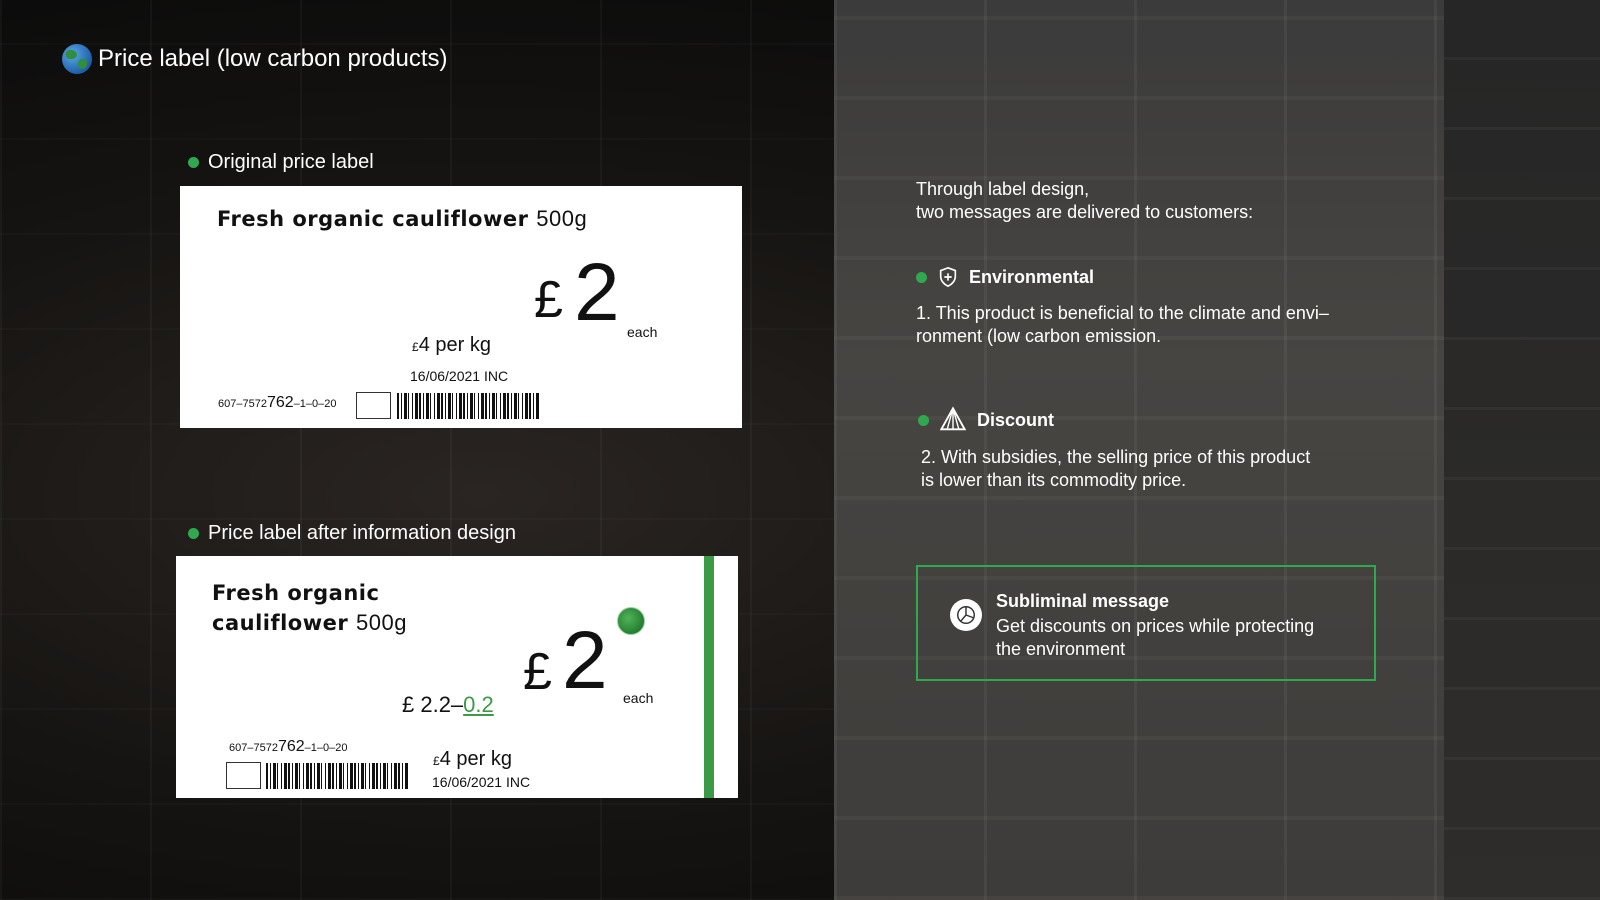 The height and width of the screenshot is (900, 1600). I want to click on original-section-label-text: Original price label, so click(291, 162).